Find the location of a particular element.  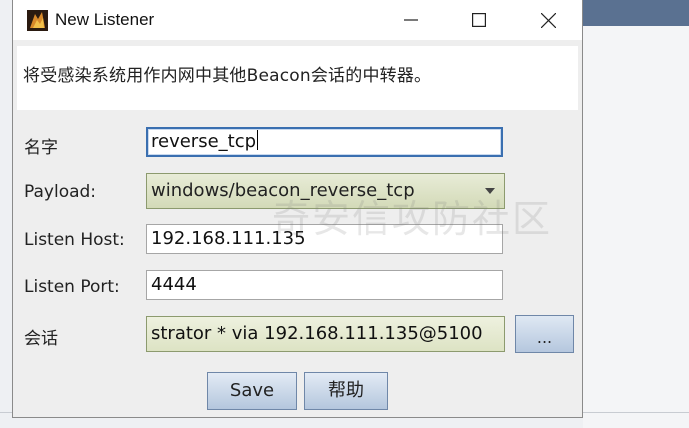

save-button: Save is located at coordinates (252, 391).